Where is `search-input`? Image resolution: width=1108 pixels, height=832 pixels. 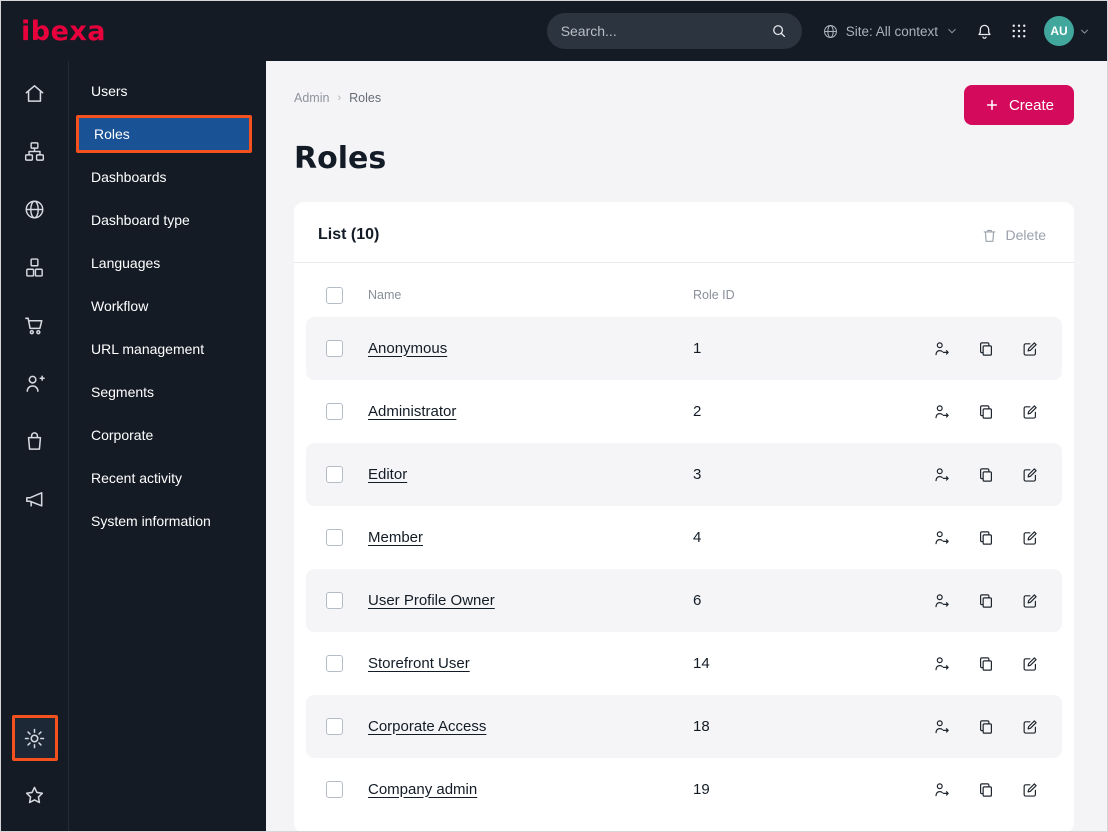 search-input is located at coordinates (661, 31).